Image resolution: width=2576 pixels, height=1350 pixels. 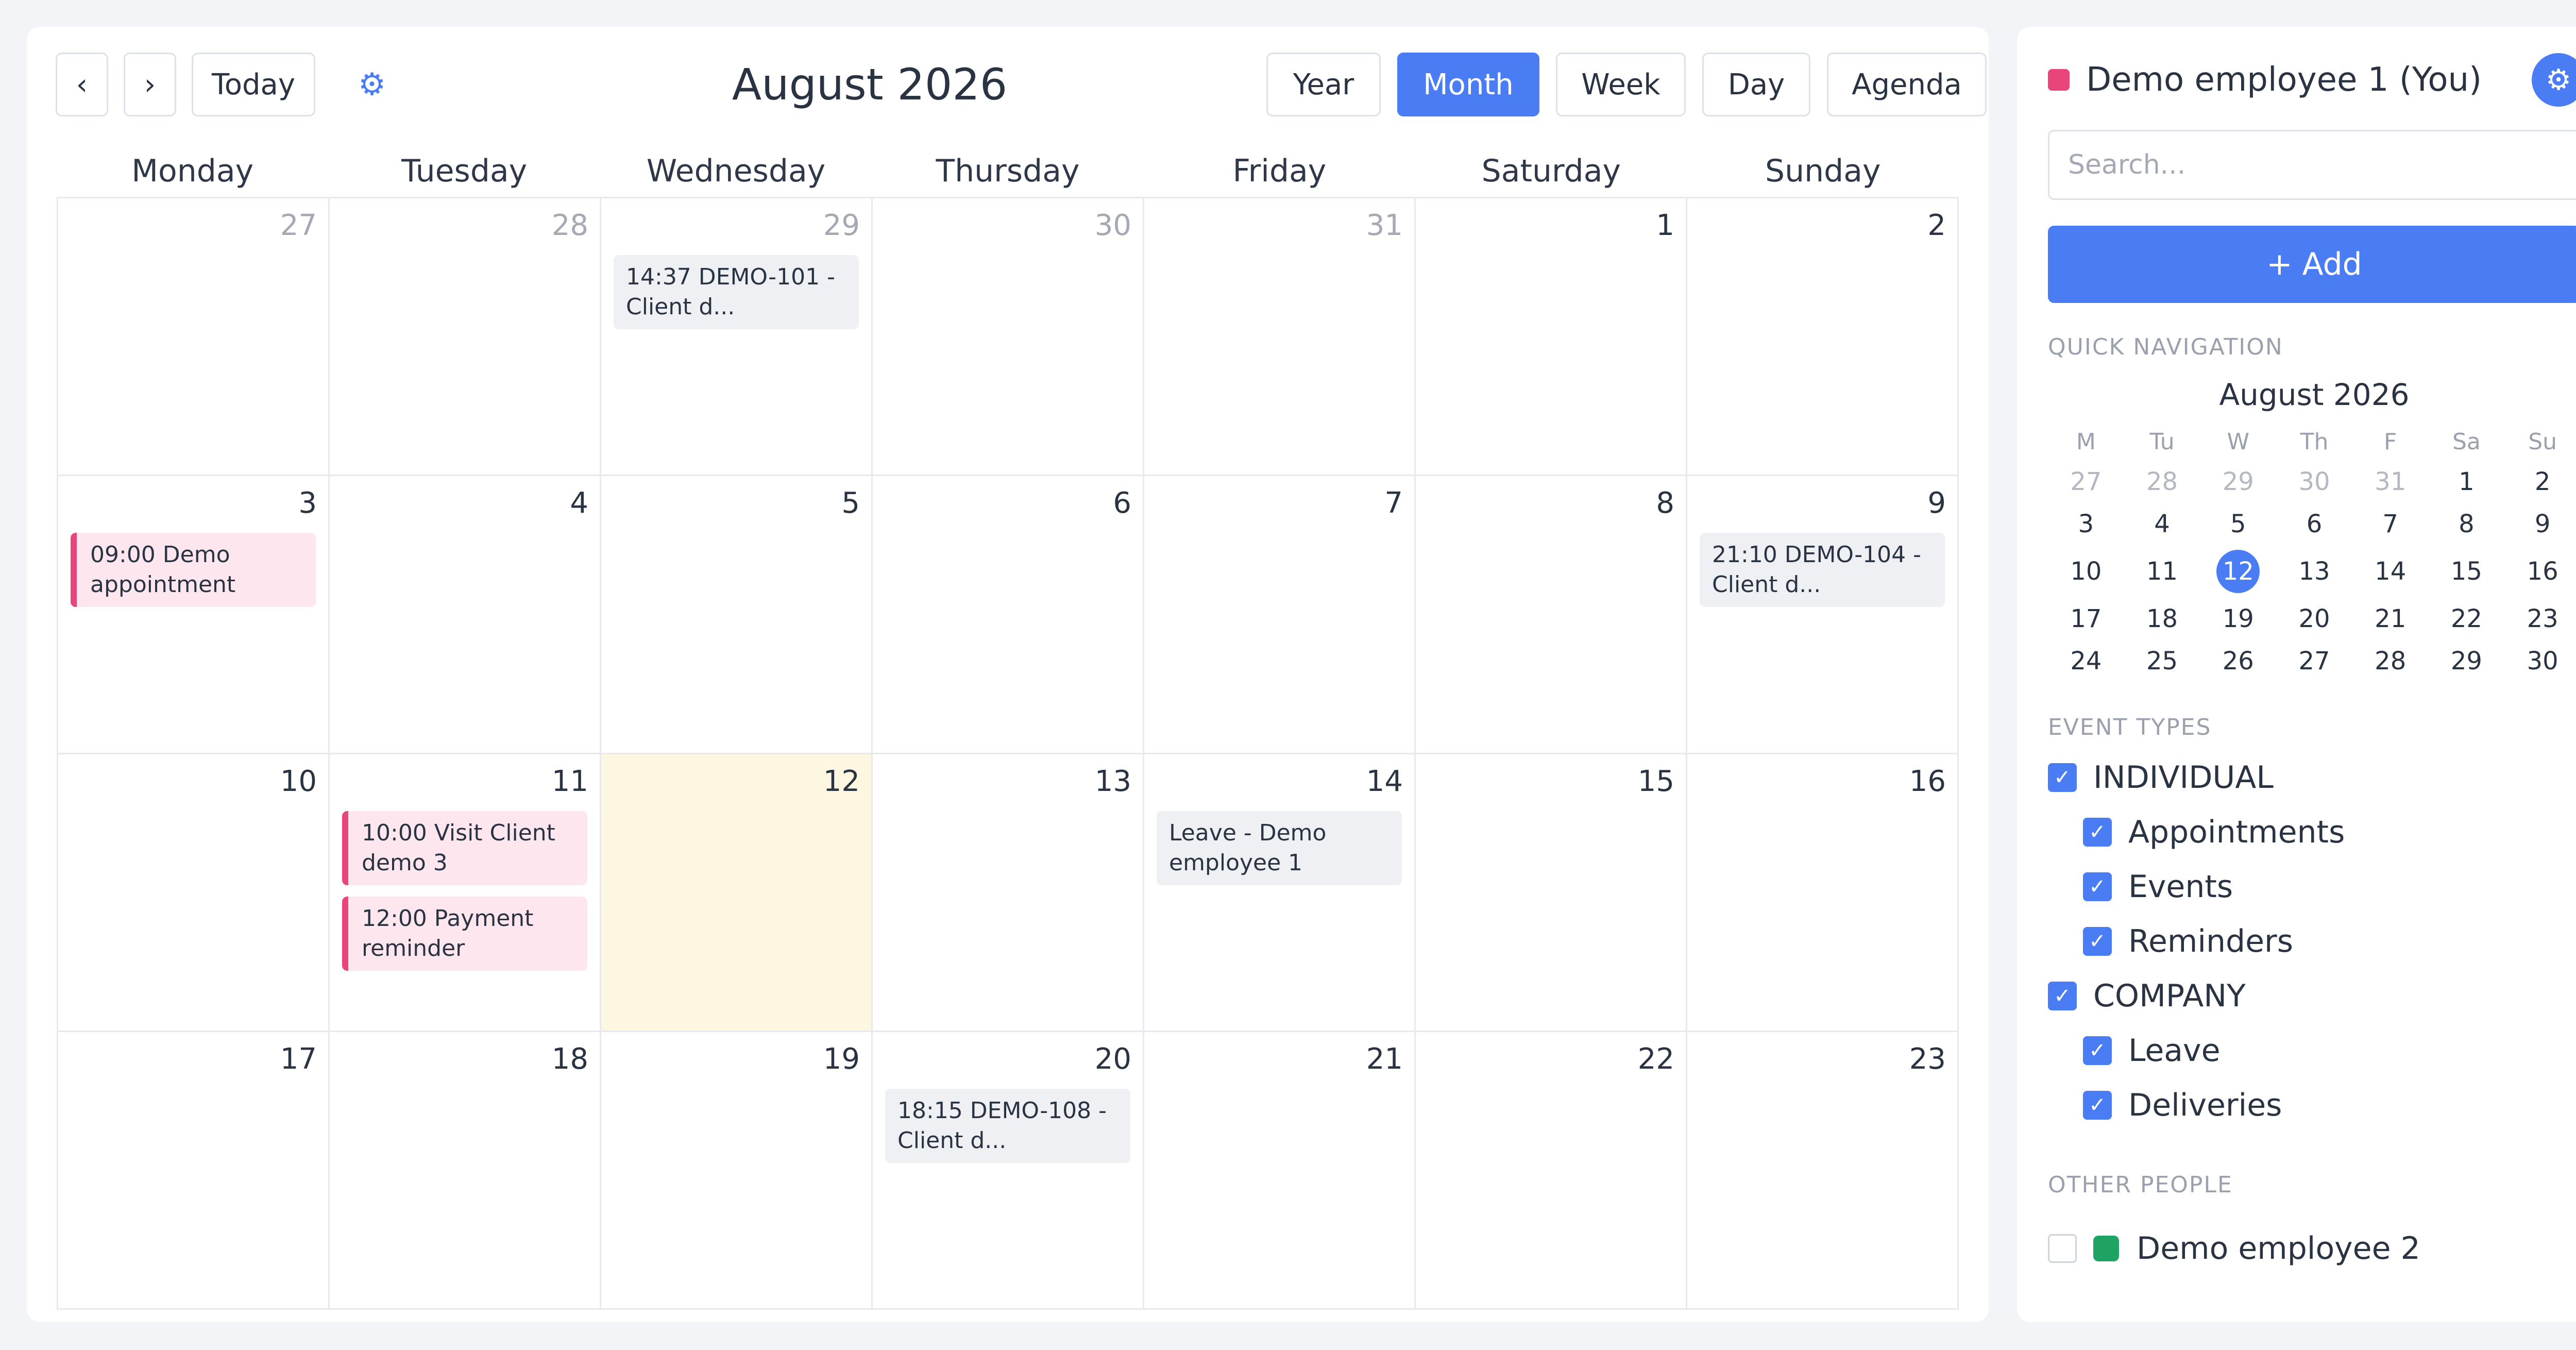 What do you see at coordinates (1551, 337) in the screenshot?
I see `day-cell: 1` at bounding box center [1551, 337].